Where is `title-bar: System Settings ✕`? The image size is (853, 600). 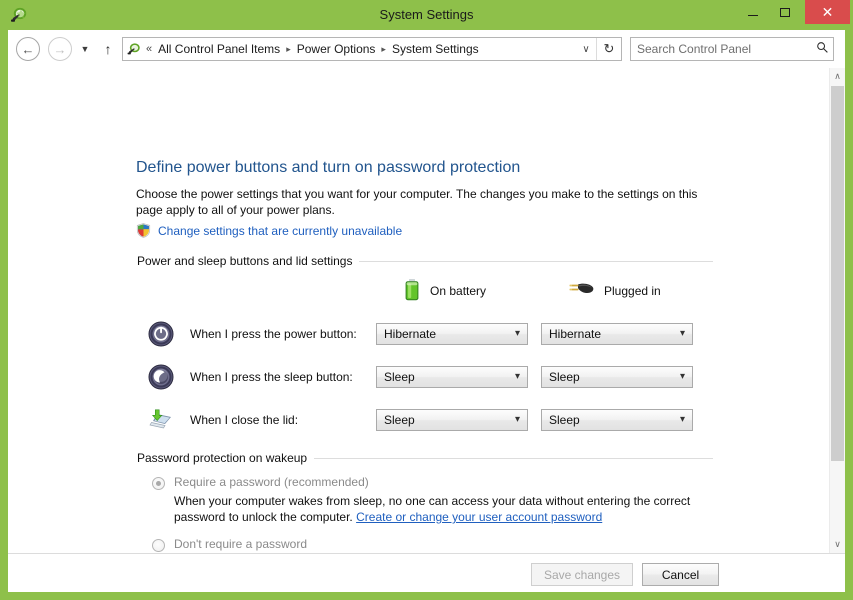 title-bar: System Settings ✕ is located at coordinates (426, 15).